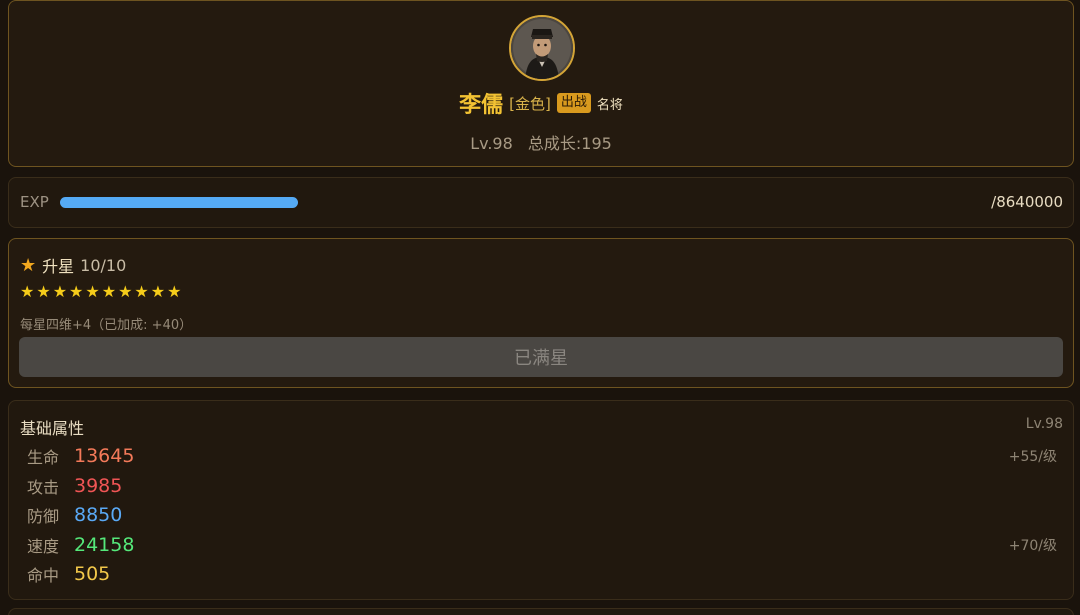 The width and height of the screenshot is (1080, 615). What do you see at coordinates (104, 545) in the screenshot?
I see `attribute-value: 24158` at bounding box center [104, 545].